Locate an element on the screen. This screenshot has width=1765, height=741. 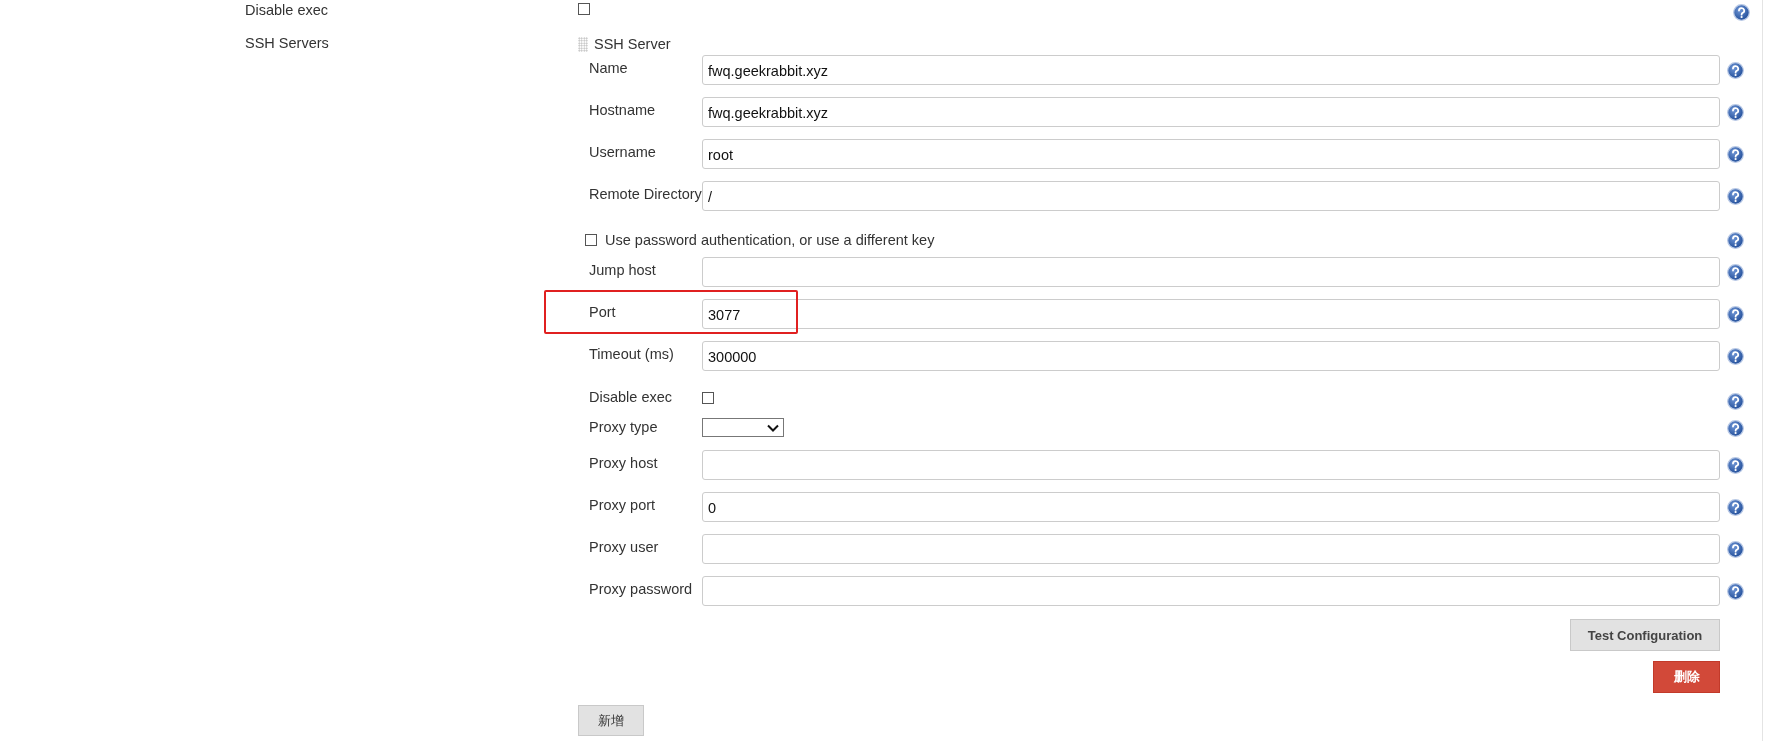
field-label: Username is located at coordinates (623, 151).